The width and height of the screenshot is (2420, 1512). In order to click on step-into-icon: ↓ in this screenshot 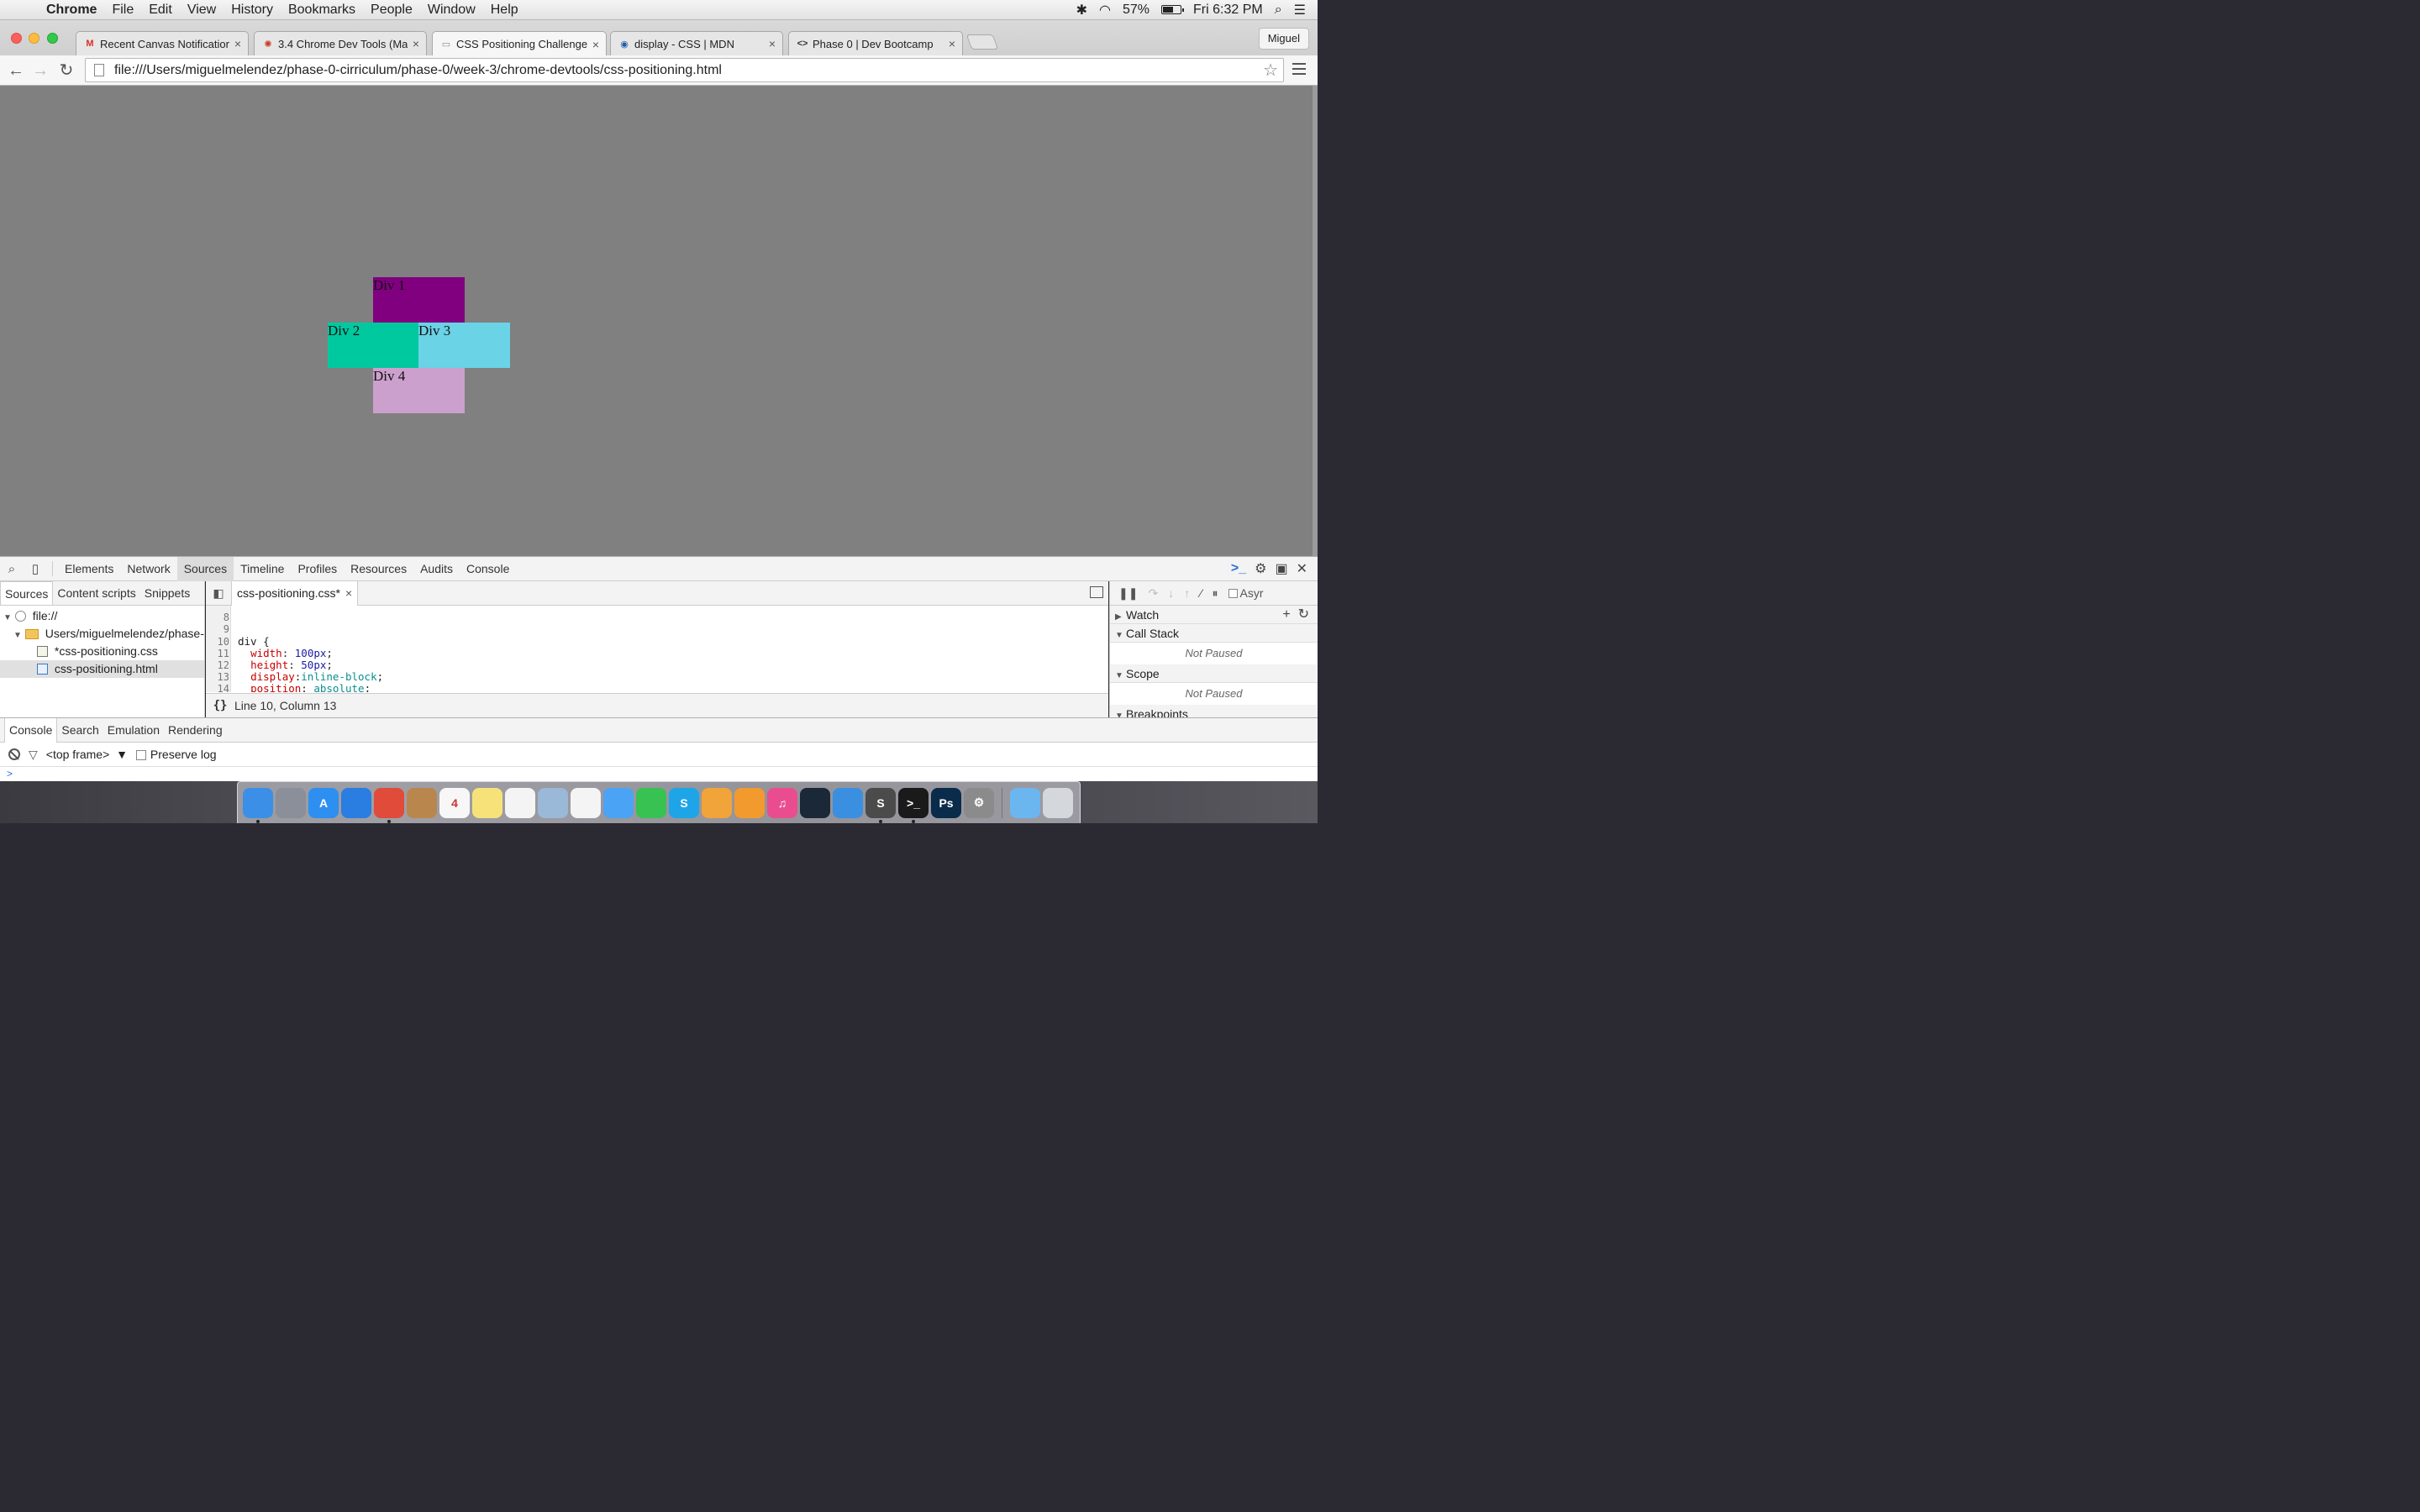, I will do `click(1171, 593)`.